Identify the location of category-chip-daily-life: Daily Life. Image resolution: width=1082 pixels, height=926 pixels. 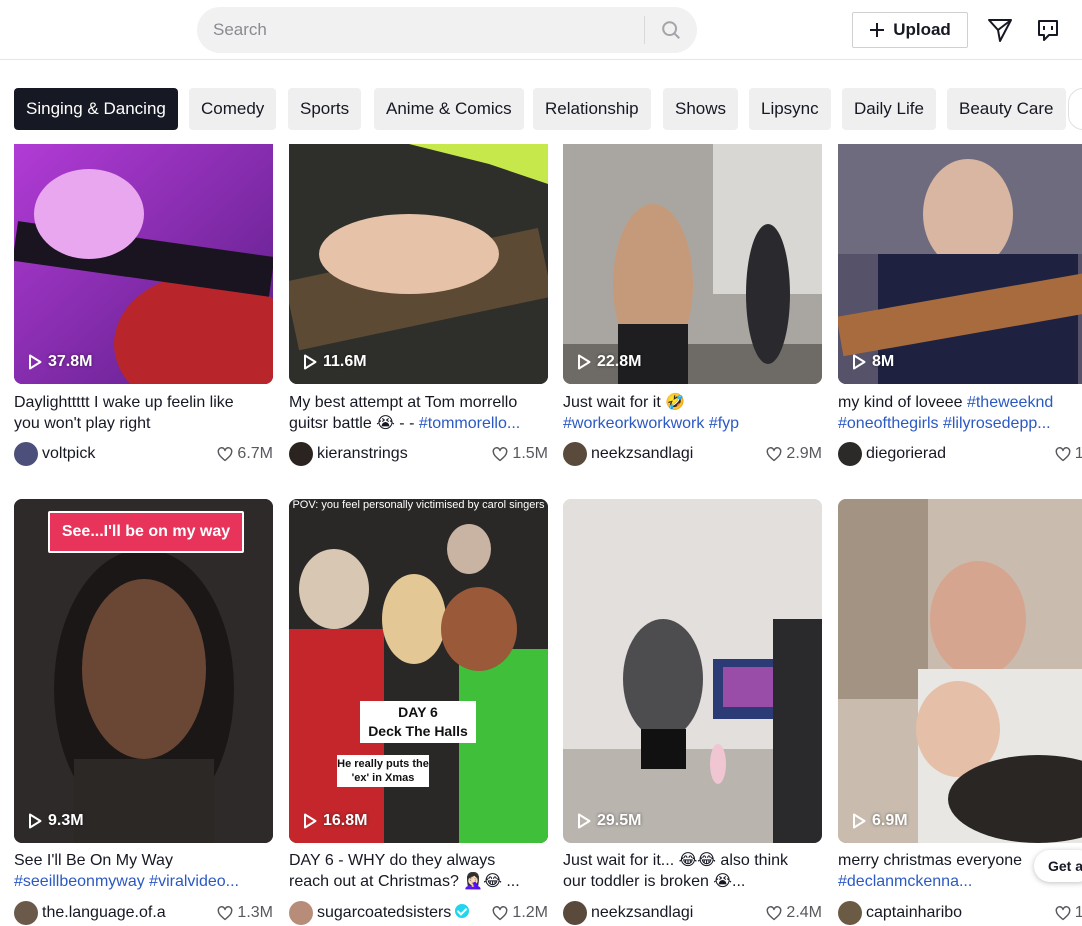
(889, 109).